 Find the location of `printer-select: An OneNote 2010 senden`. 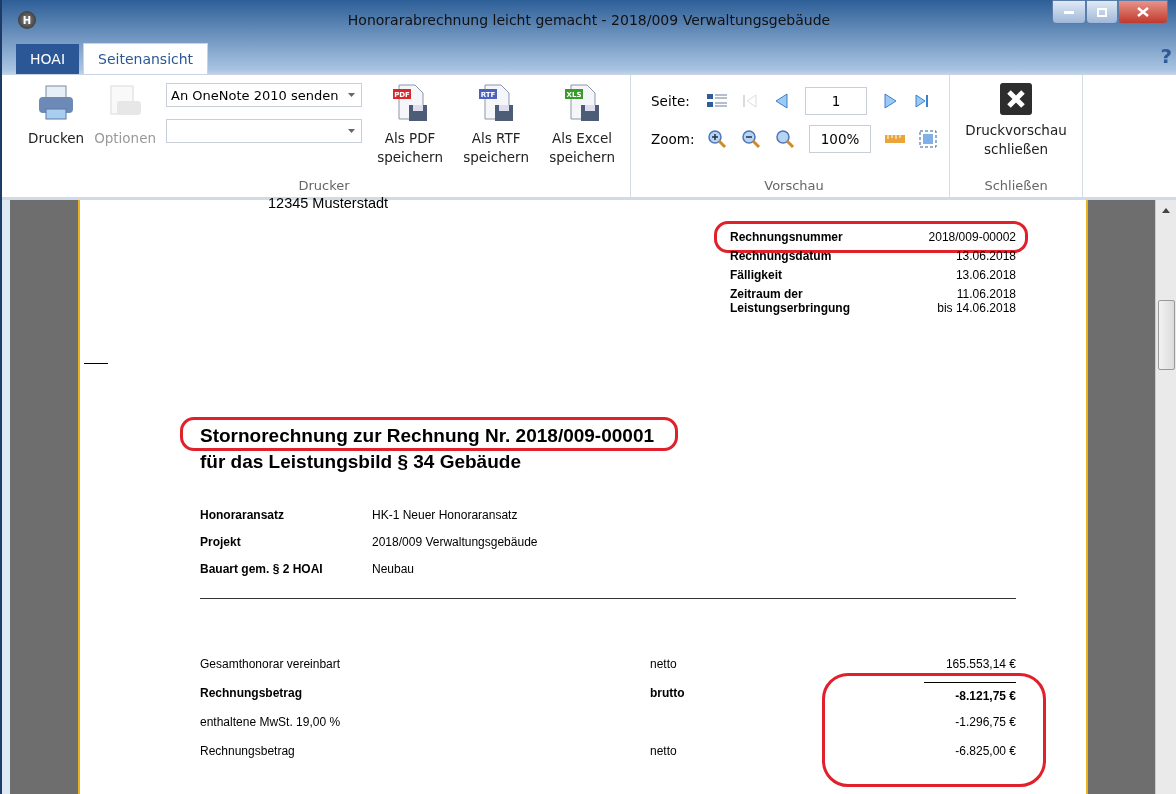

printer-select: An OneNote 2010 senden is located at coordinates (264, 95).